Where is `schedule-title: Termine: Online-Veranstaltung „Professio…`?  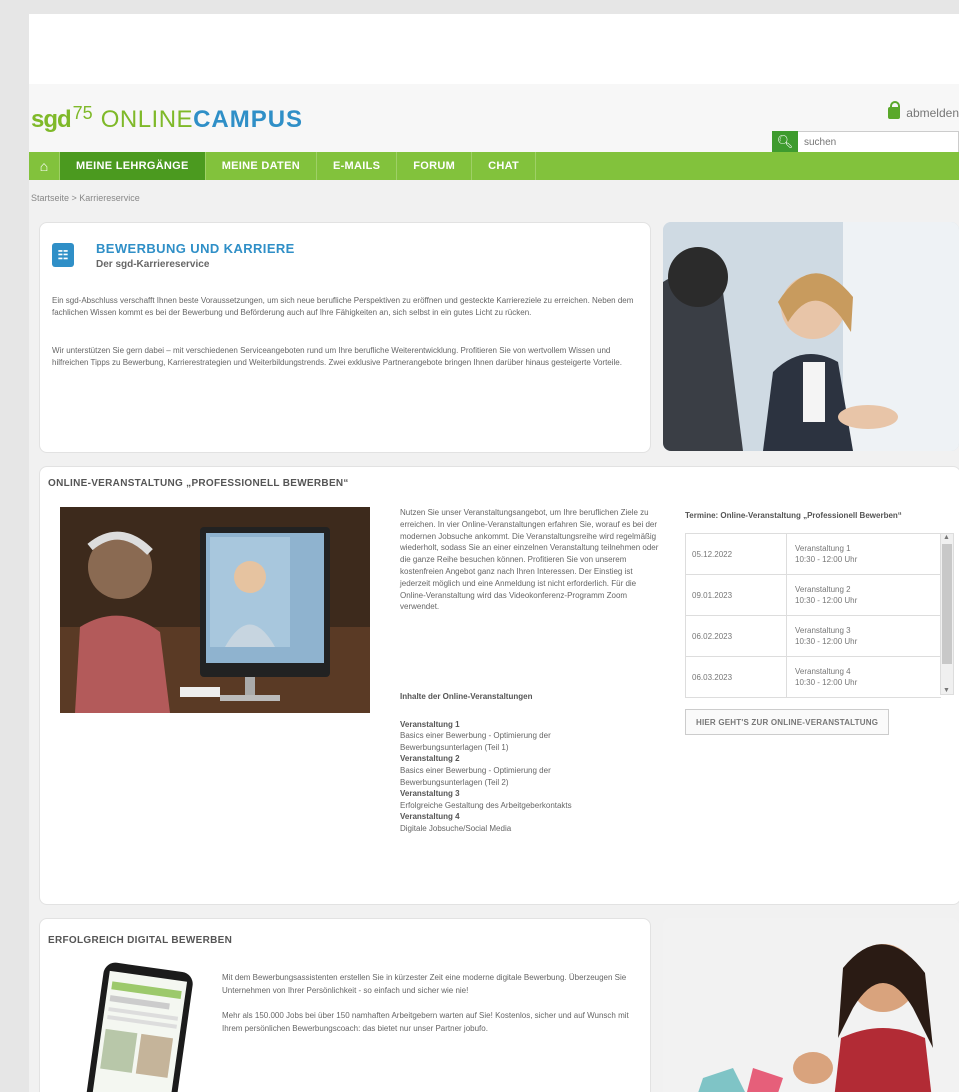 schedule-title: Termine: Online-Veranstaltung „Professio… is located at coordinates (793, 515).